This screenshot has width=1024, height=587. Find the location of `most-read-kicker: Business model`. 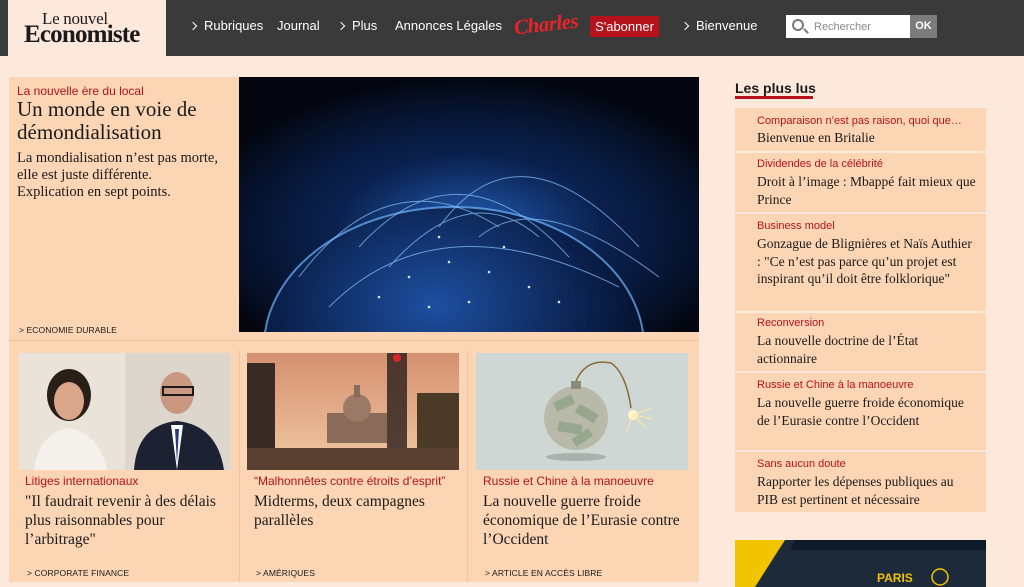

most-read-kicker: Business model is located at coordinates (796, 226).